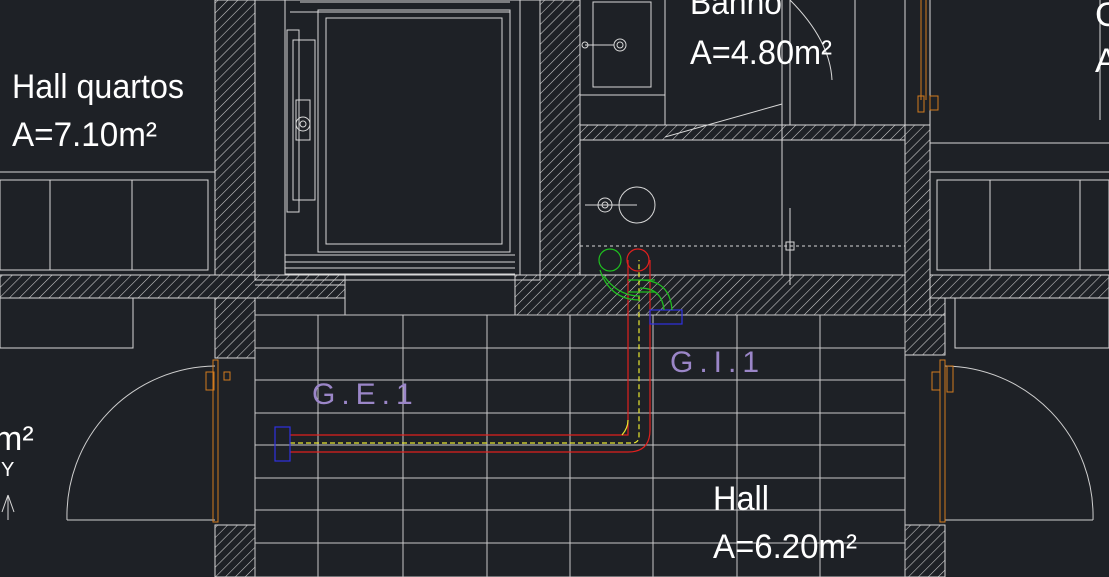  What do you see at coordinates (7, 470) in the screenshot?
I see `left-axis-letter: Y` at bounding box center [7, 470].